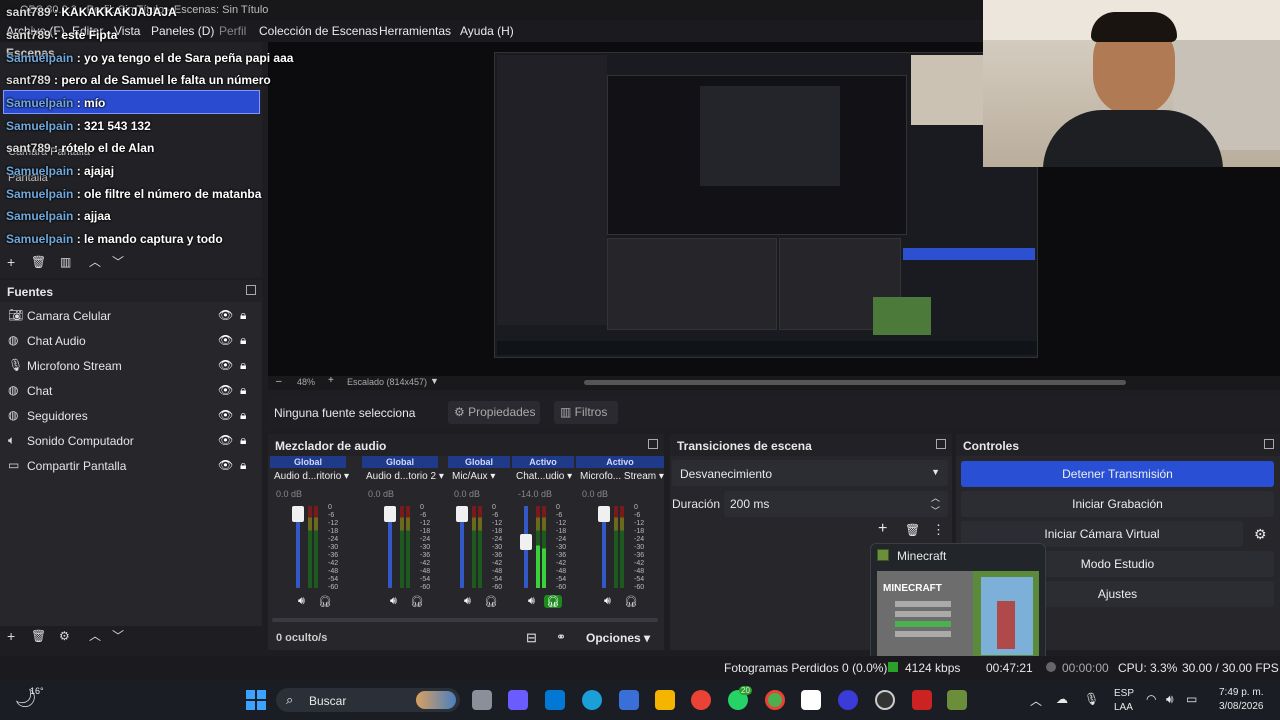 This screenshot has width=1280, height=720. What do you see at coordinates (1091, 699) in the screenshot?
I see `mic-icon: 🎙︎` at bounding box center [1091, 699].